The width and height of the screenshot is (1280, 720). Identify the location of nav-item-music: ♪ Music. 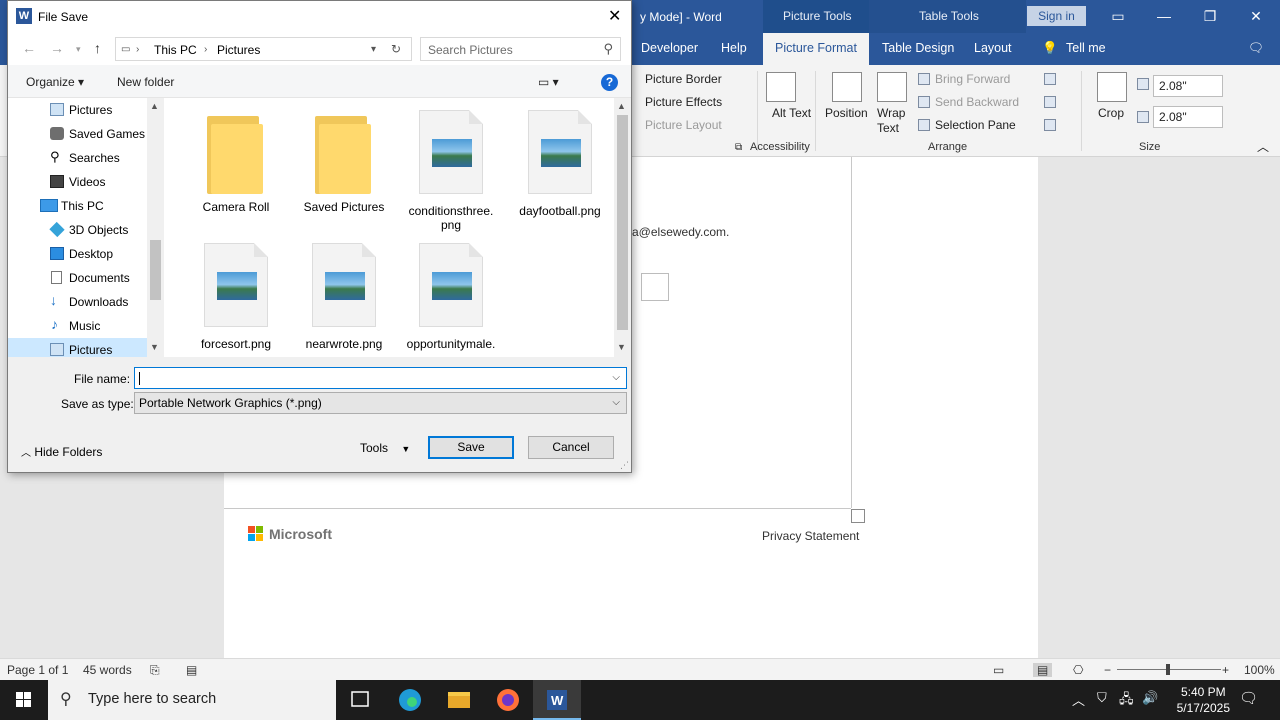
(78, 326).